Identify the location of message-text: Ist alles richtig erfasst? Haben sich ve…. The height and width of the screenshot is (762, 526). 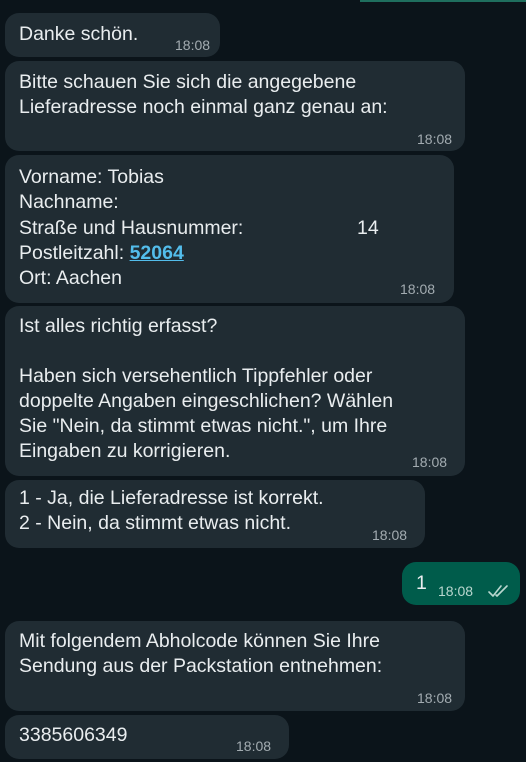
(206, 388).